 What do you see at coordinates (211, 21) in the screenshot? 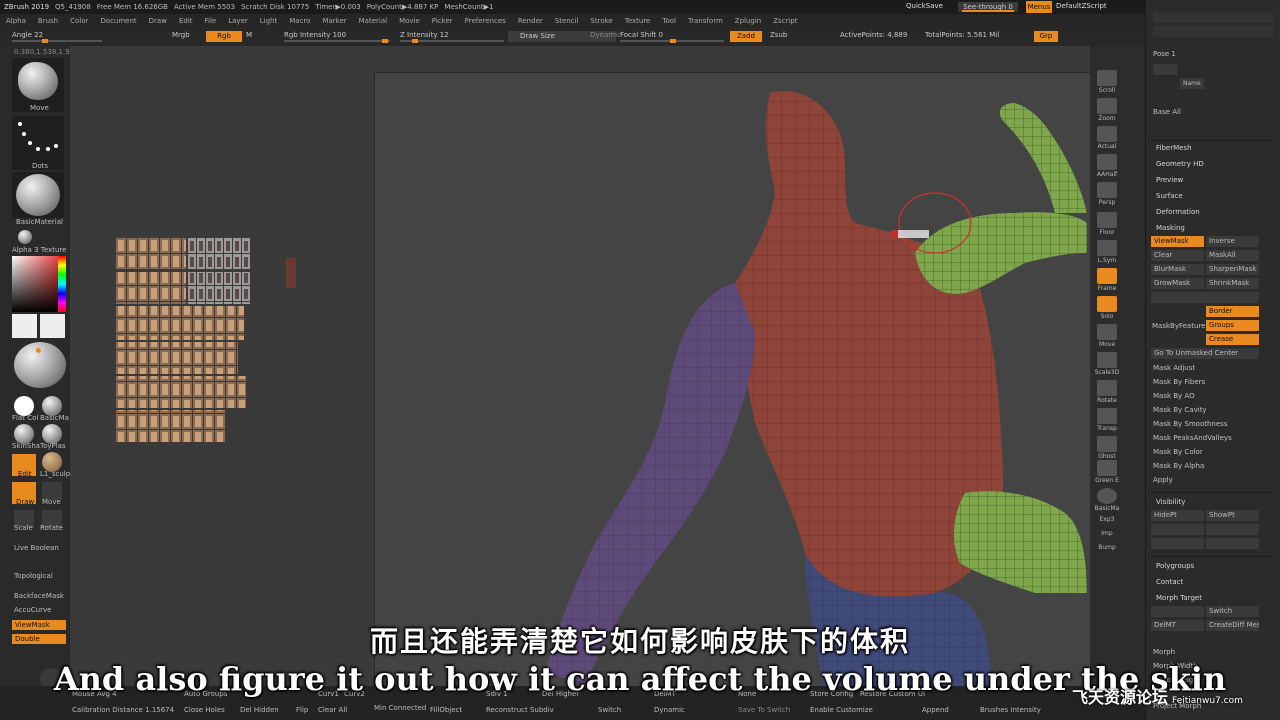
I see `menu-file: File` at bounding box center [211, 21].